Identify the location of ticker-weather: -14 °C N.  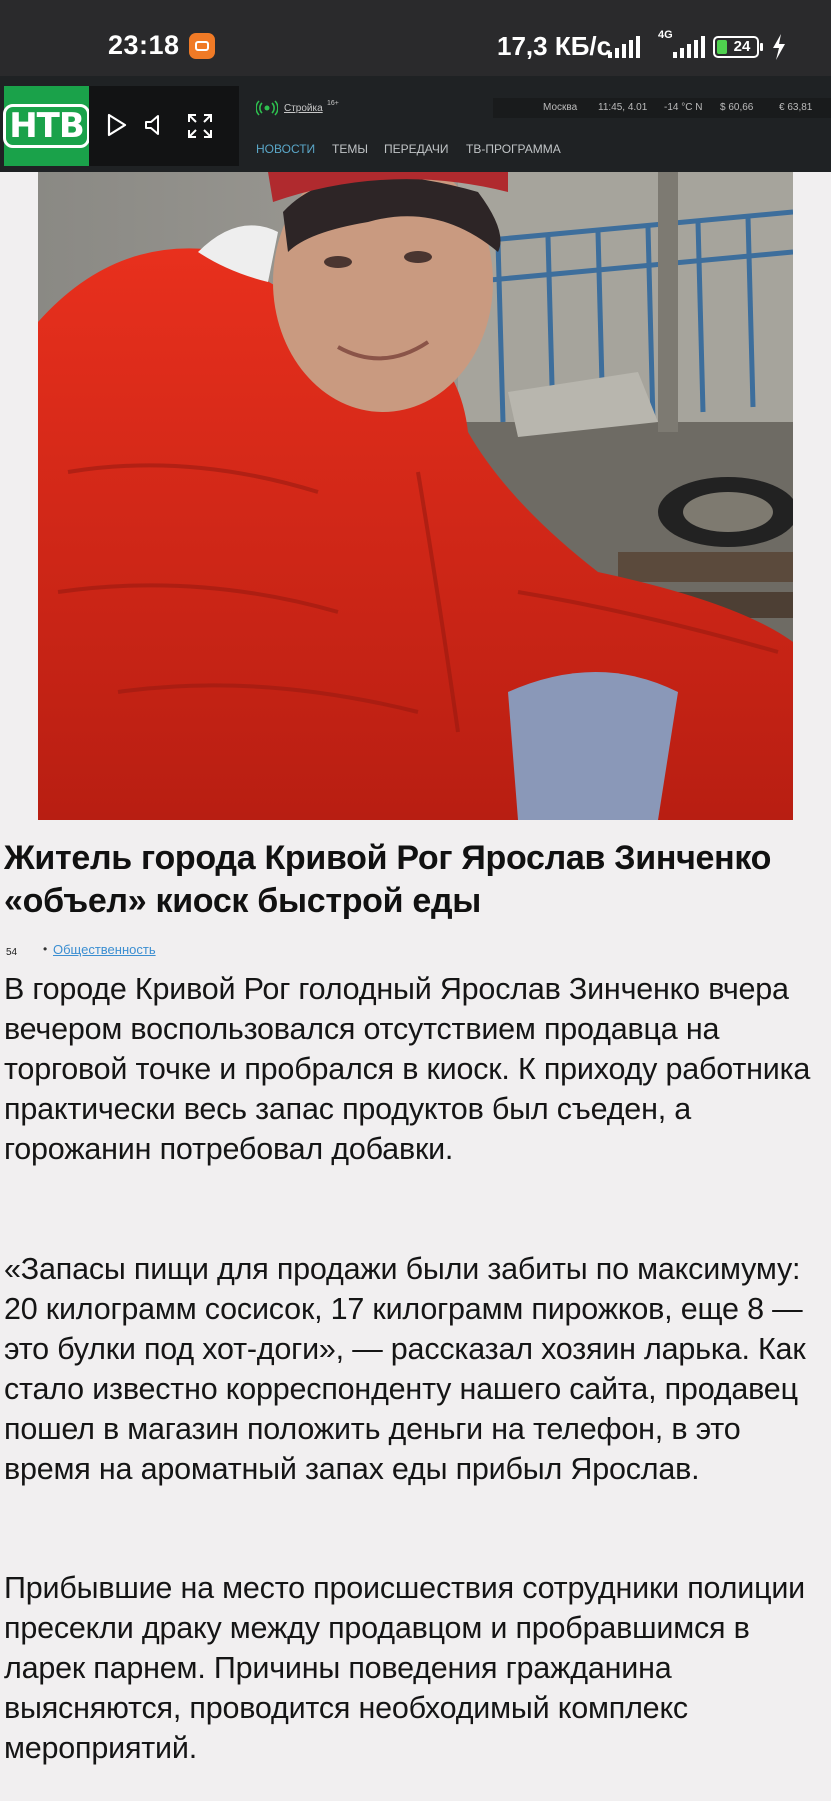
(683, 107).